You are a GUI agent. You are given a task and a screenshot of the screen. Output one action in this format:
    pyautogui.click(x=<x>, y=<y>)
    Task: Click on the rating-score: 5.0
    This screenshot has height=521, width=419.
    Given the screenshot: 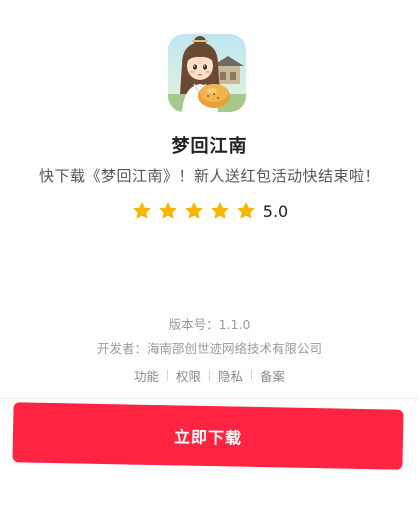 What is the action you would take?
    pyautogui.click(x=275, y=211)
    